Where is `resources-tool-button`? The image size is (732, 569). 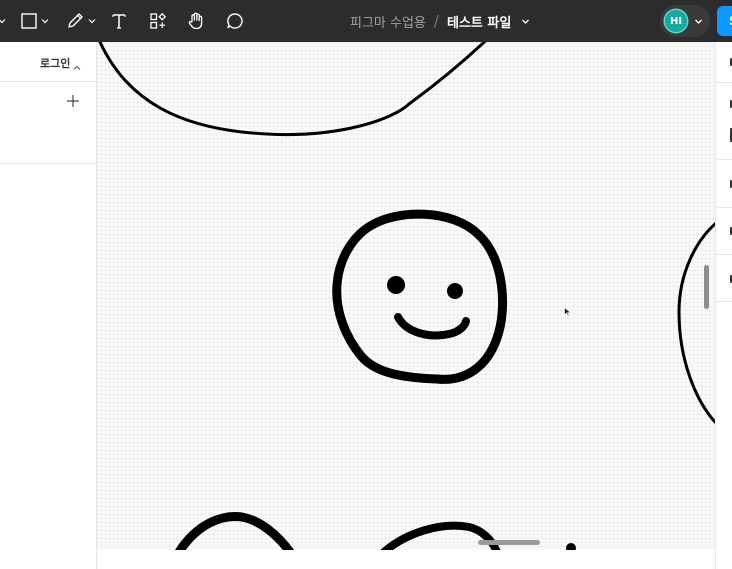
resources-tool-button is located at coordinates (158, 21).